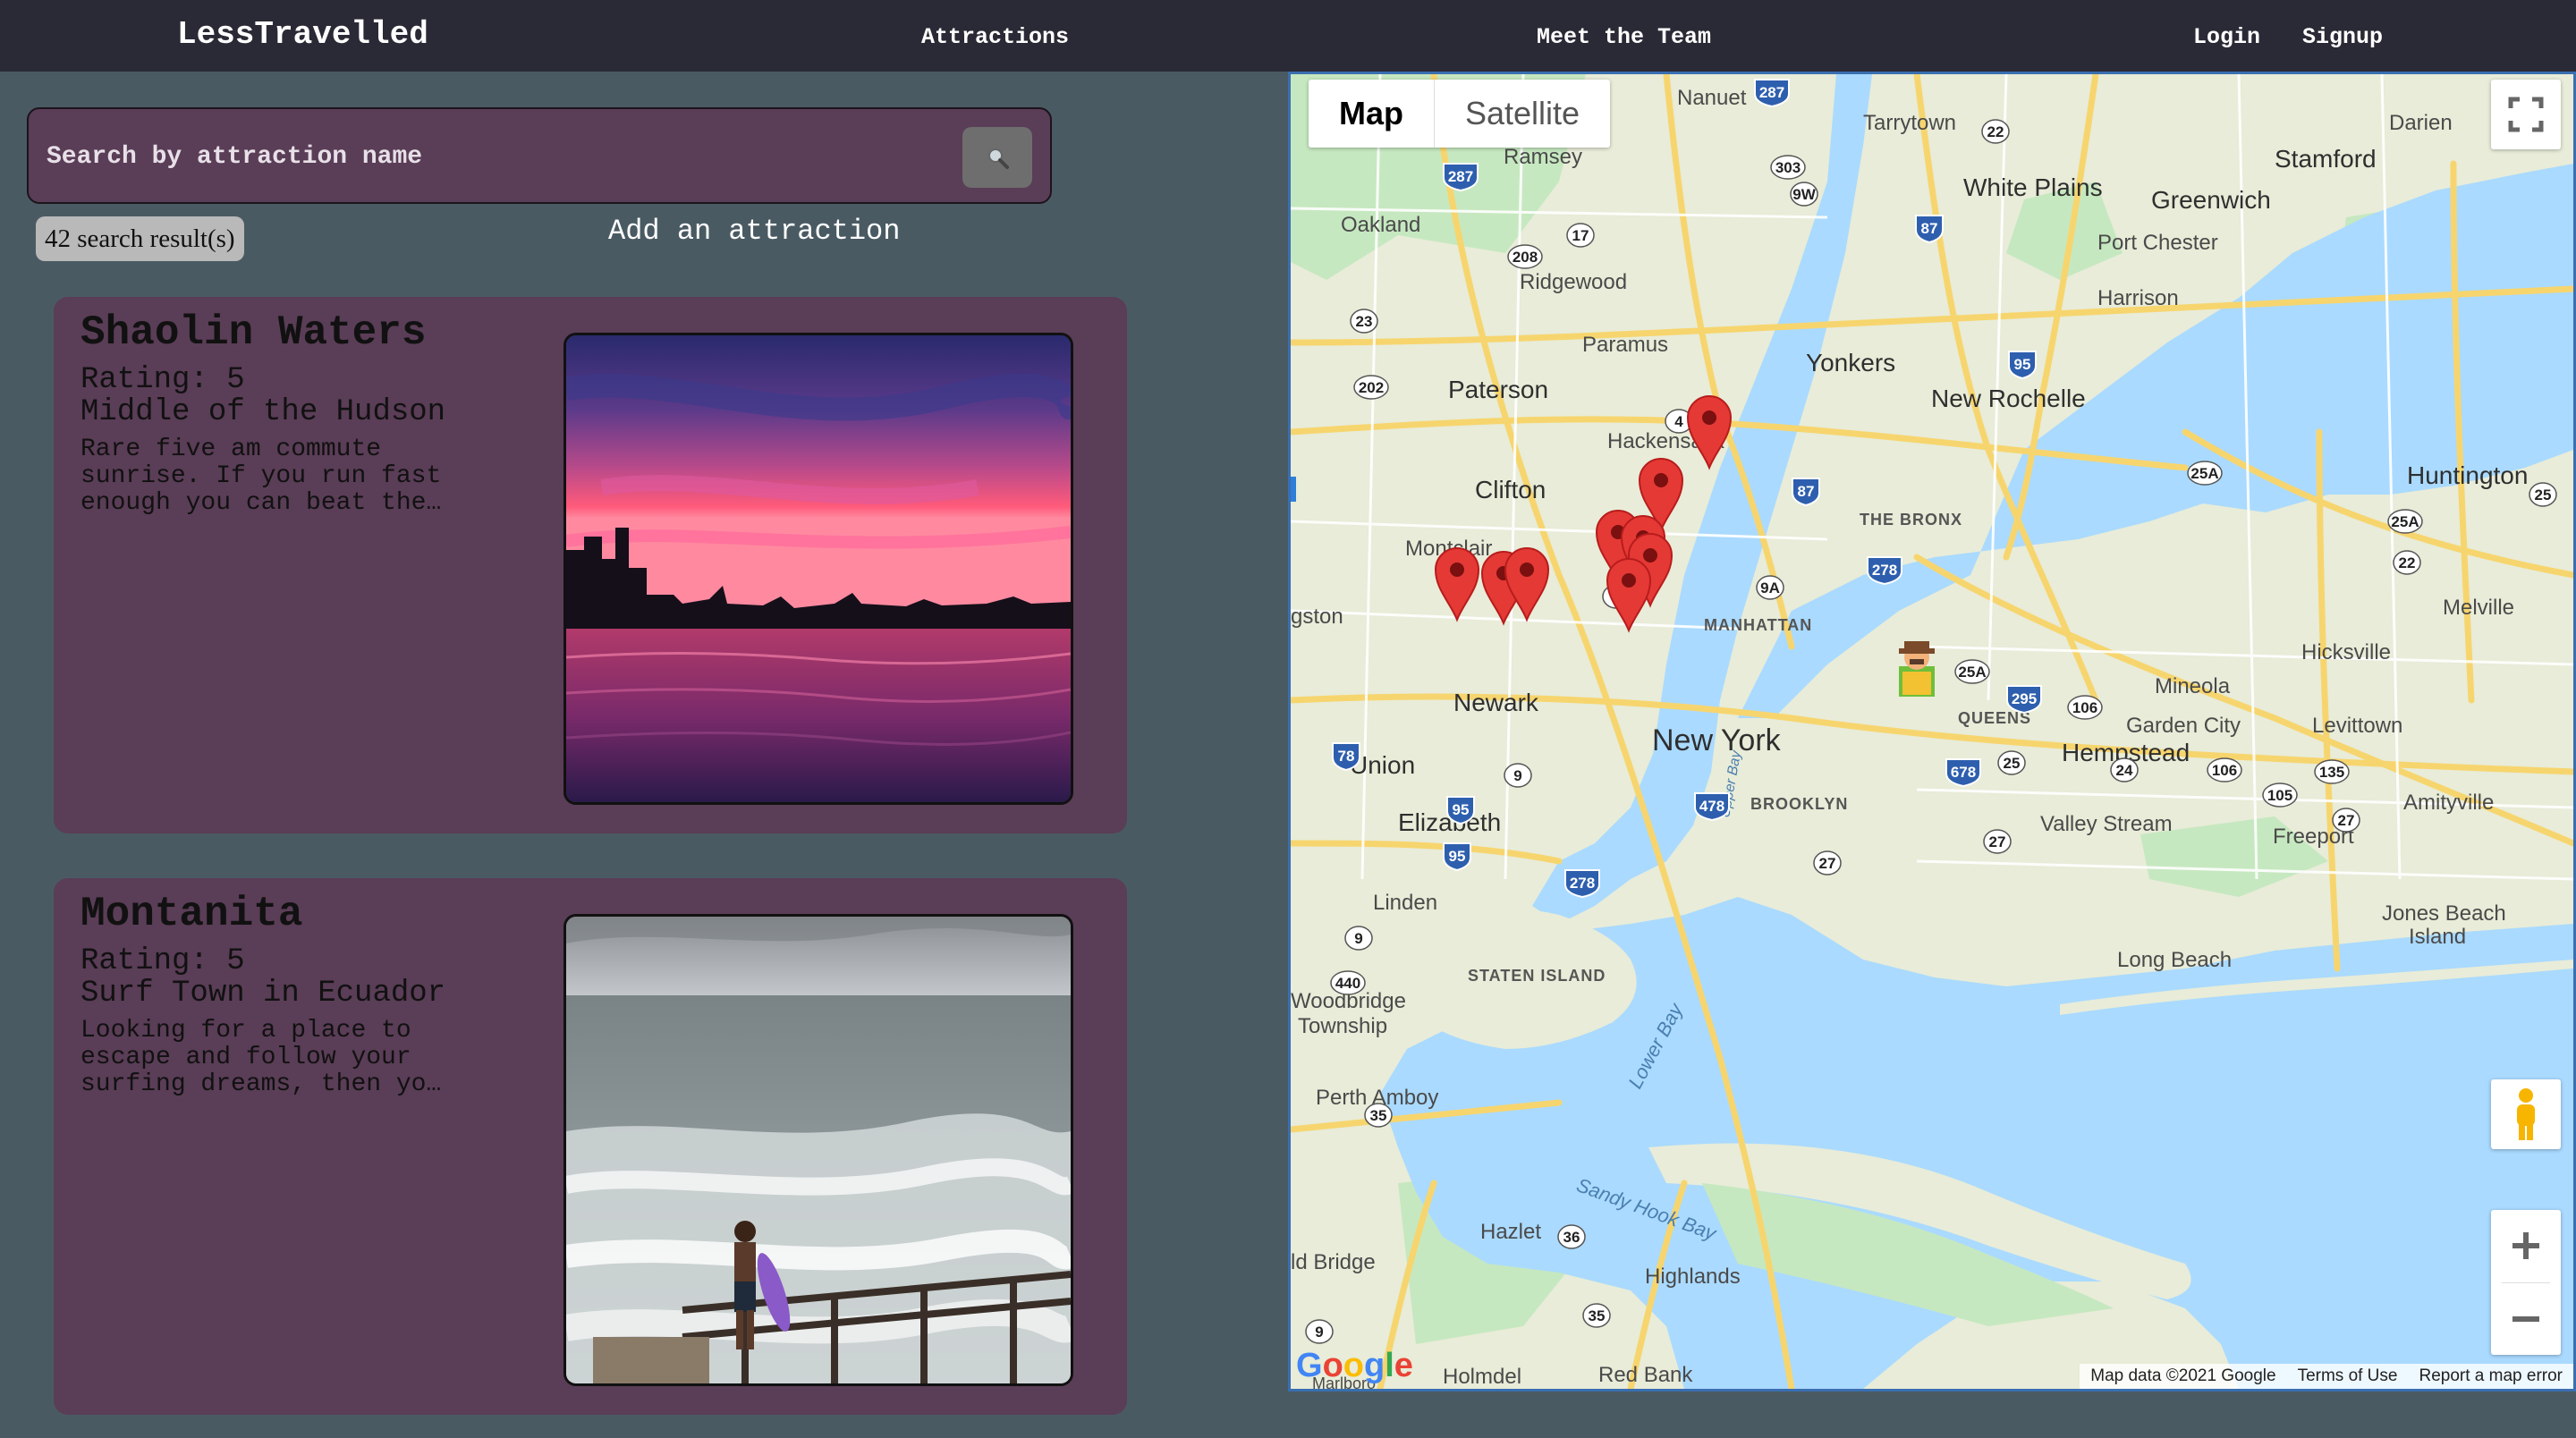 The width and height of the screenshot is (2576, 1438). What do you see at coordinates (2226, 37) in the screenshot?
I see `nav-login: Login` at bounding box center [2226, 37].